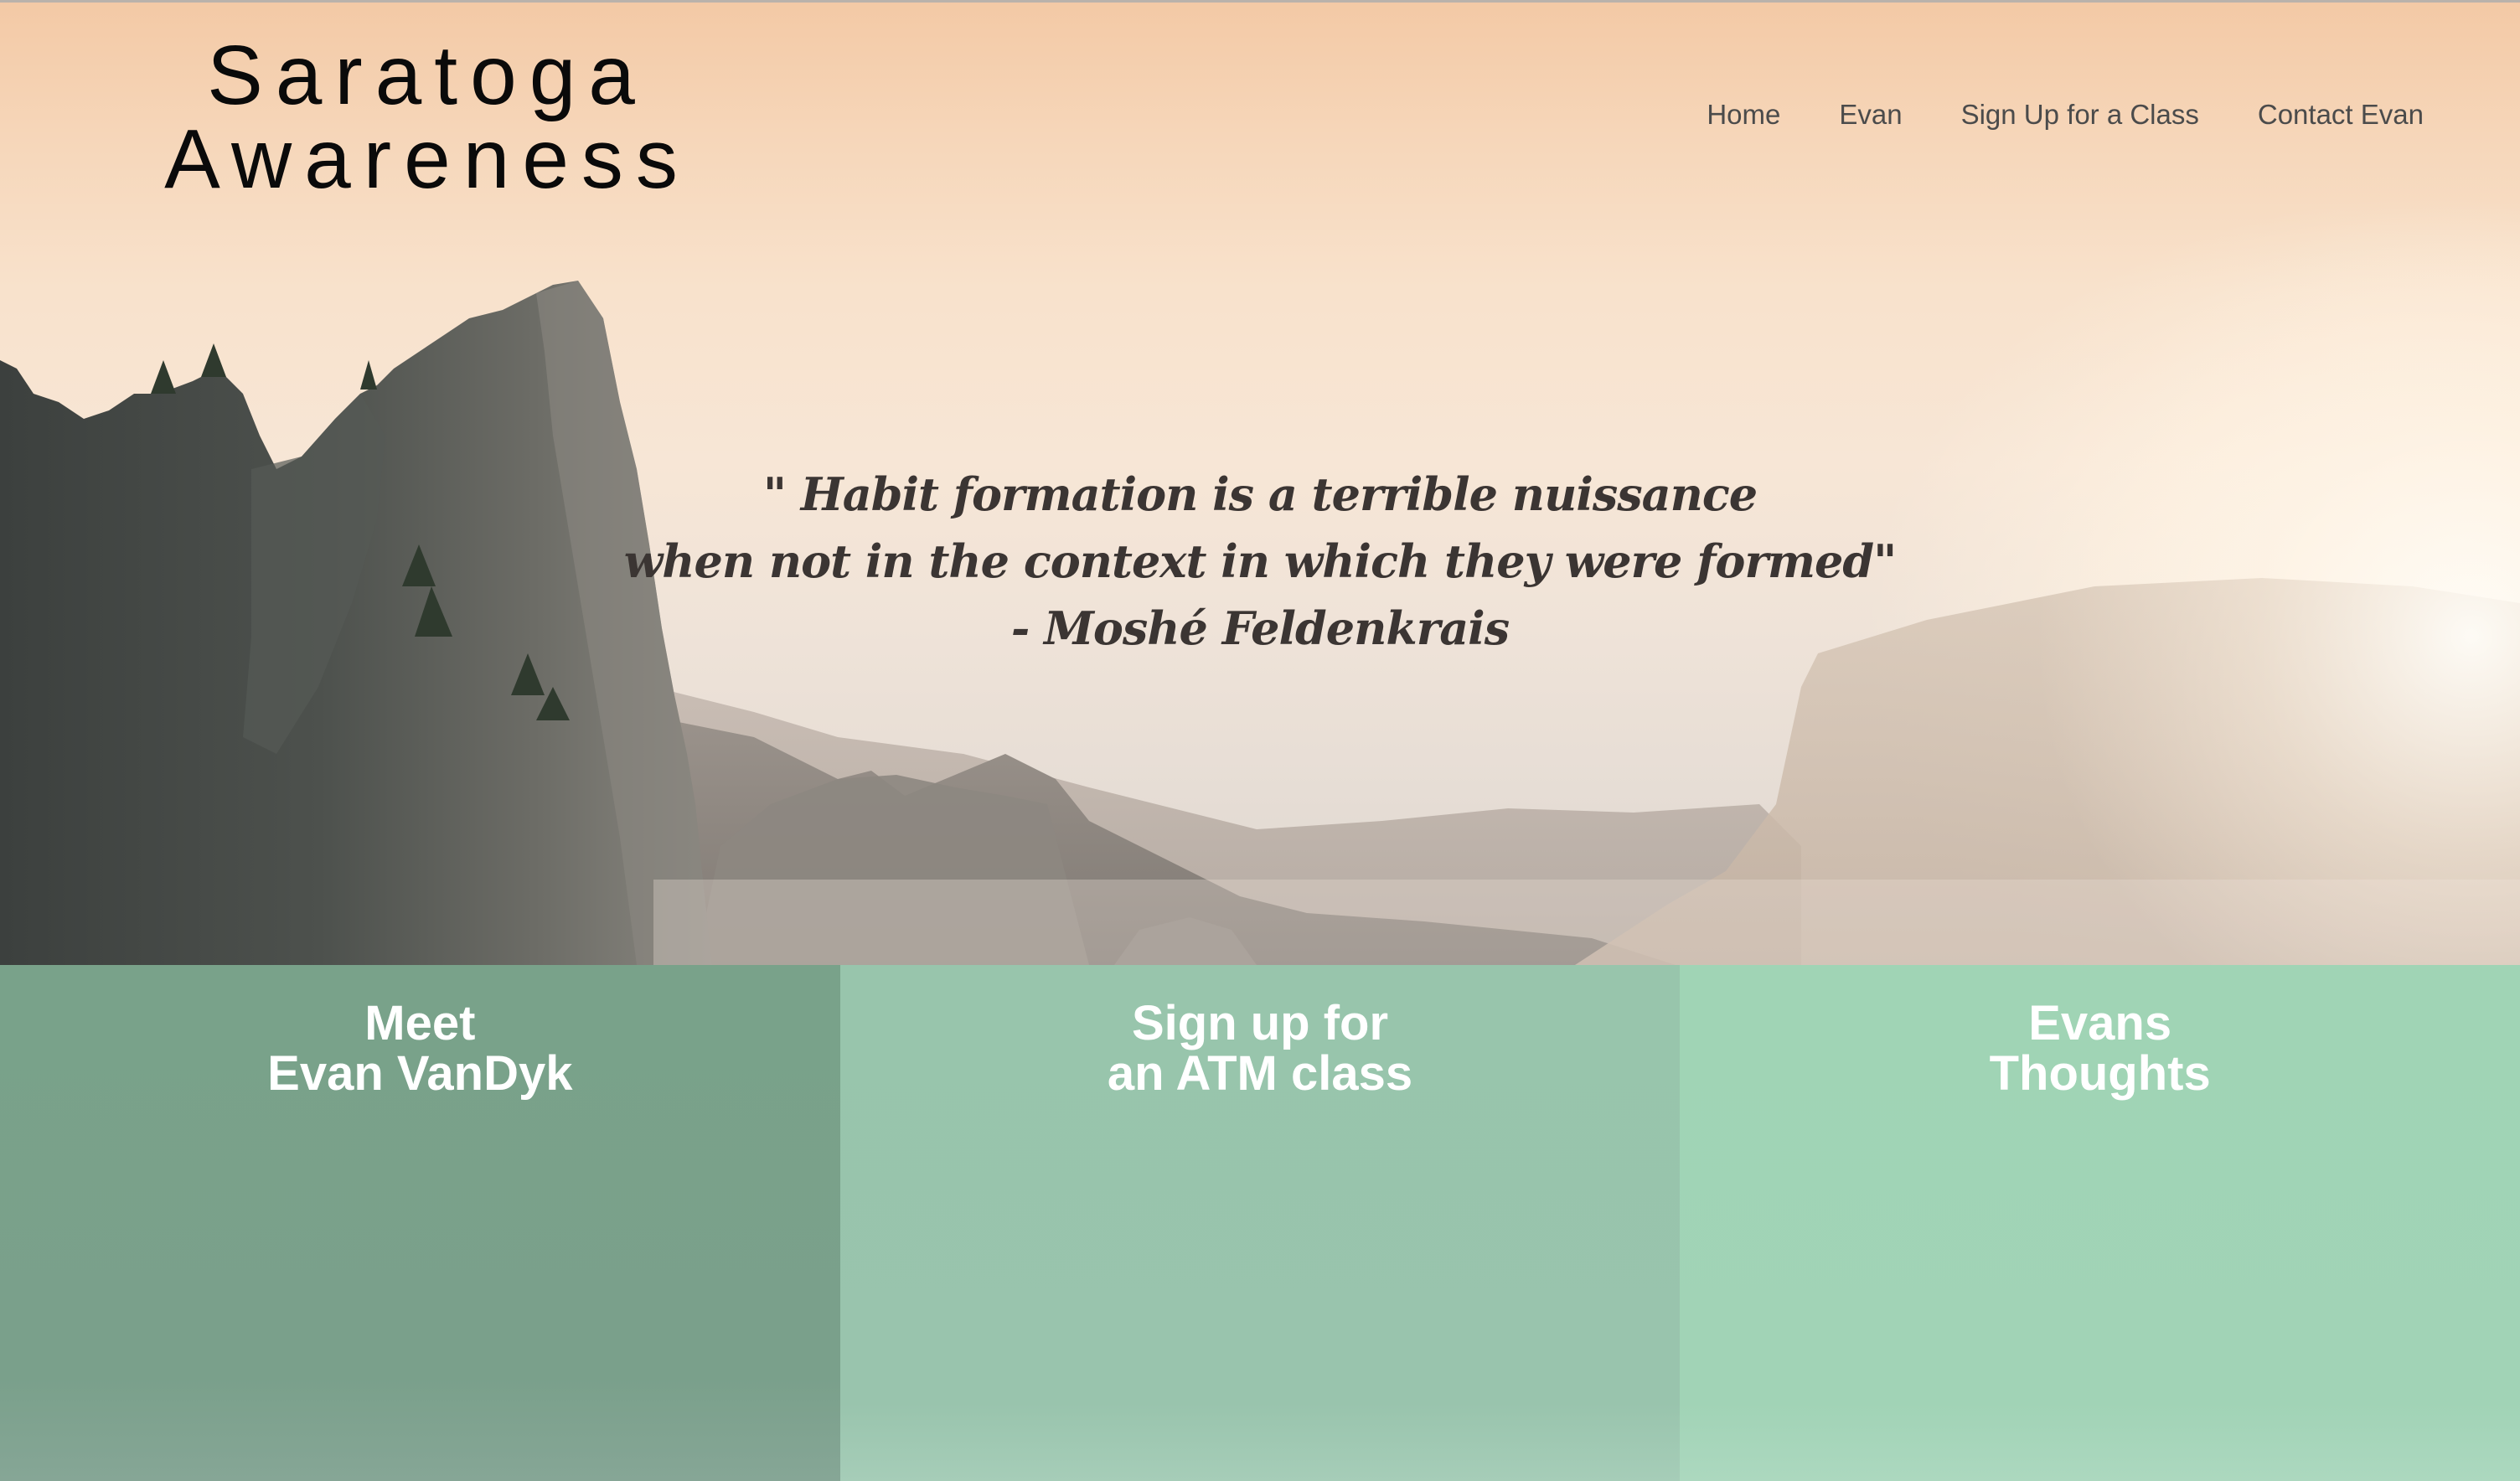  What do you see at coordinates (427, 159) in the screenshot?
I see `logo-line-2: Awareness` at bounding box center [427, 159].